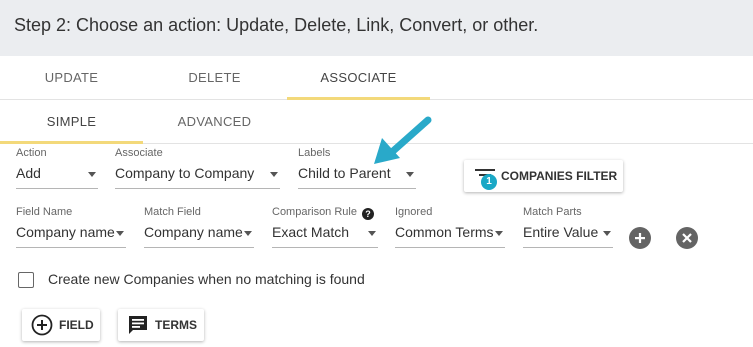  Describe the element at coordinates (76, 325) in the screenshot. I see `add-field-label: FIELD` at that location.